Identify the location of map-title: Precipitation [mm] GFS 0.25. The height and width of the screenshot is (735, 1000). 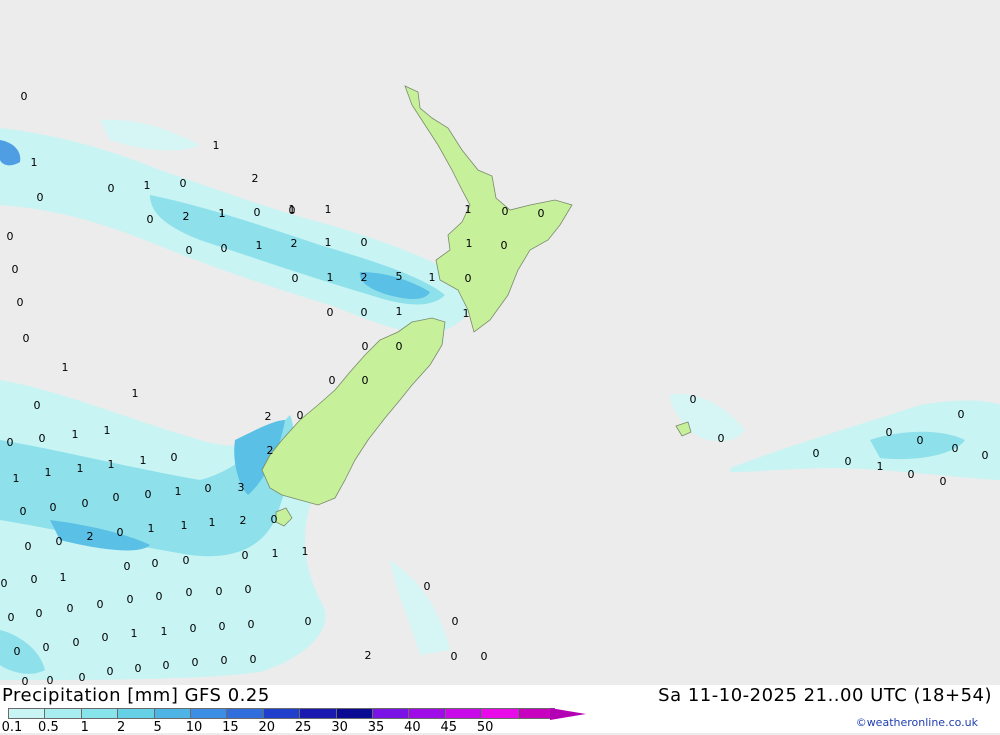
(136, 695).